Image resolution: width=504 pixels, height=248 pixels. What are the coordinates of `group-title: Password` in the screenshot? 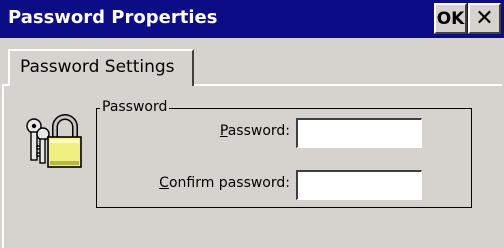 It's located at (135, 107).